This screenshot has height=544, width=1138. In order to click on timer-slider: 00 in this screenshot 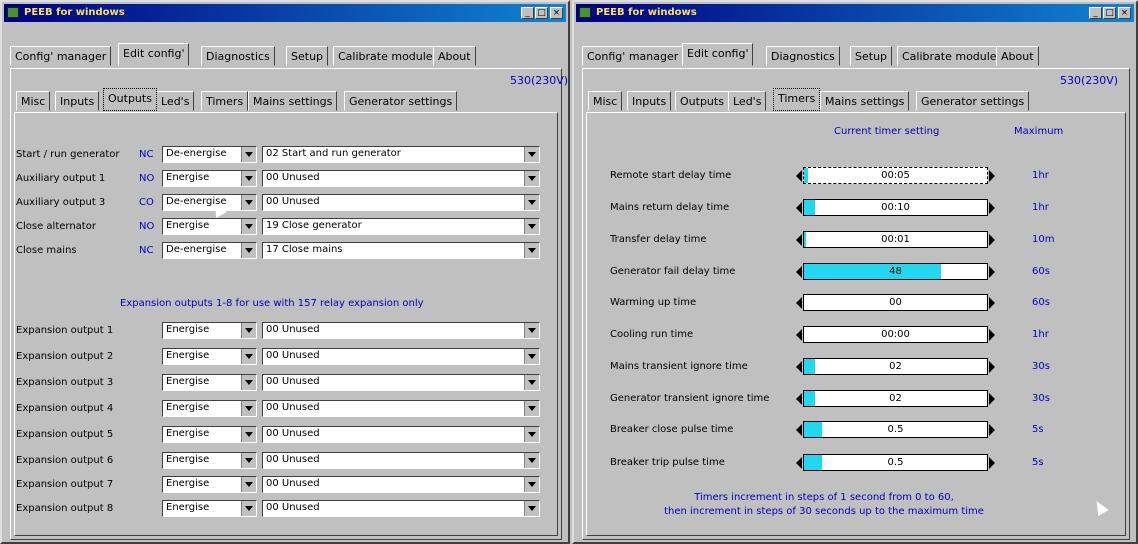, I will do `click(895, 302)`.